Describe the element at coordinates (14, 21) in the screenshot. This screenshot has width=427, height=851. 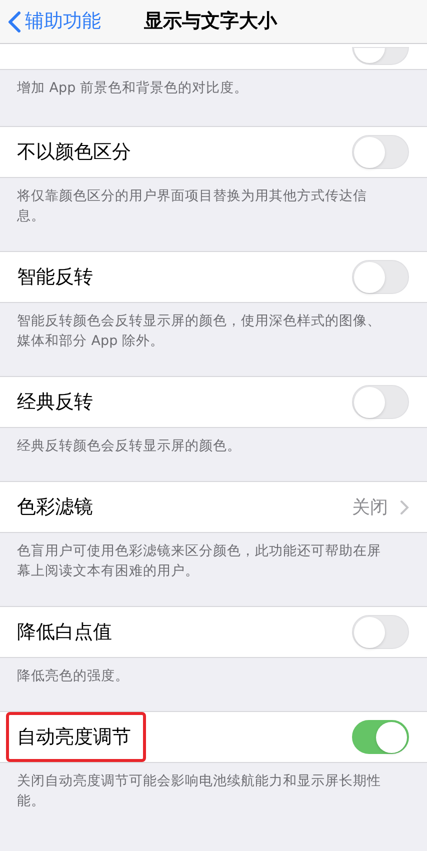
I see `back-chevron-icon` at that location.